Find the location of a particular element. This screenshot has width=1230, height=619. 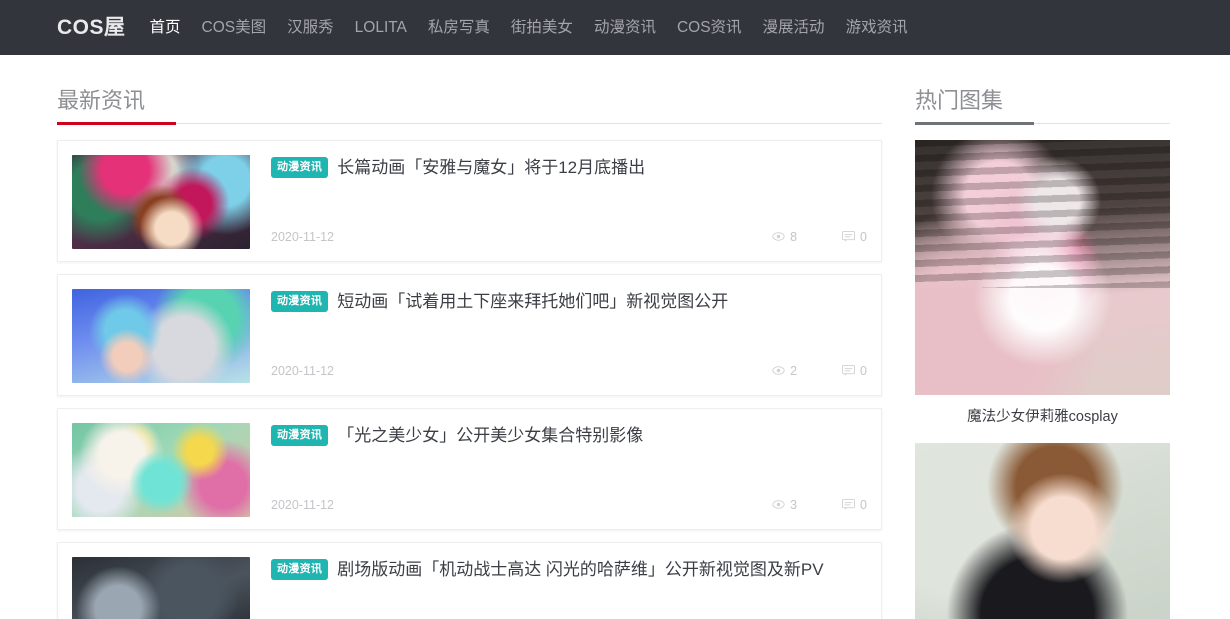

article-title: 长篇动画「安雅与魔女」将于12月底播出 is located at coordinates (491, 168).